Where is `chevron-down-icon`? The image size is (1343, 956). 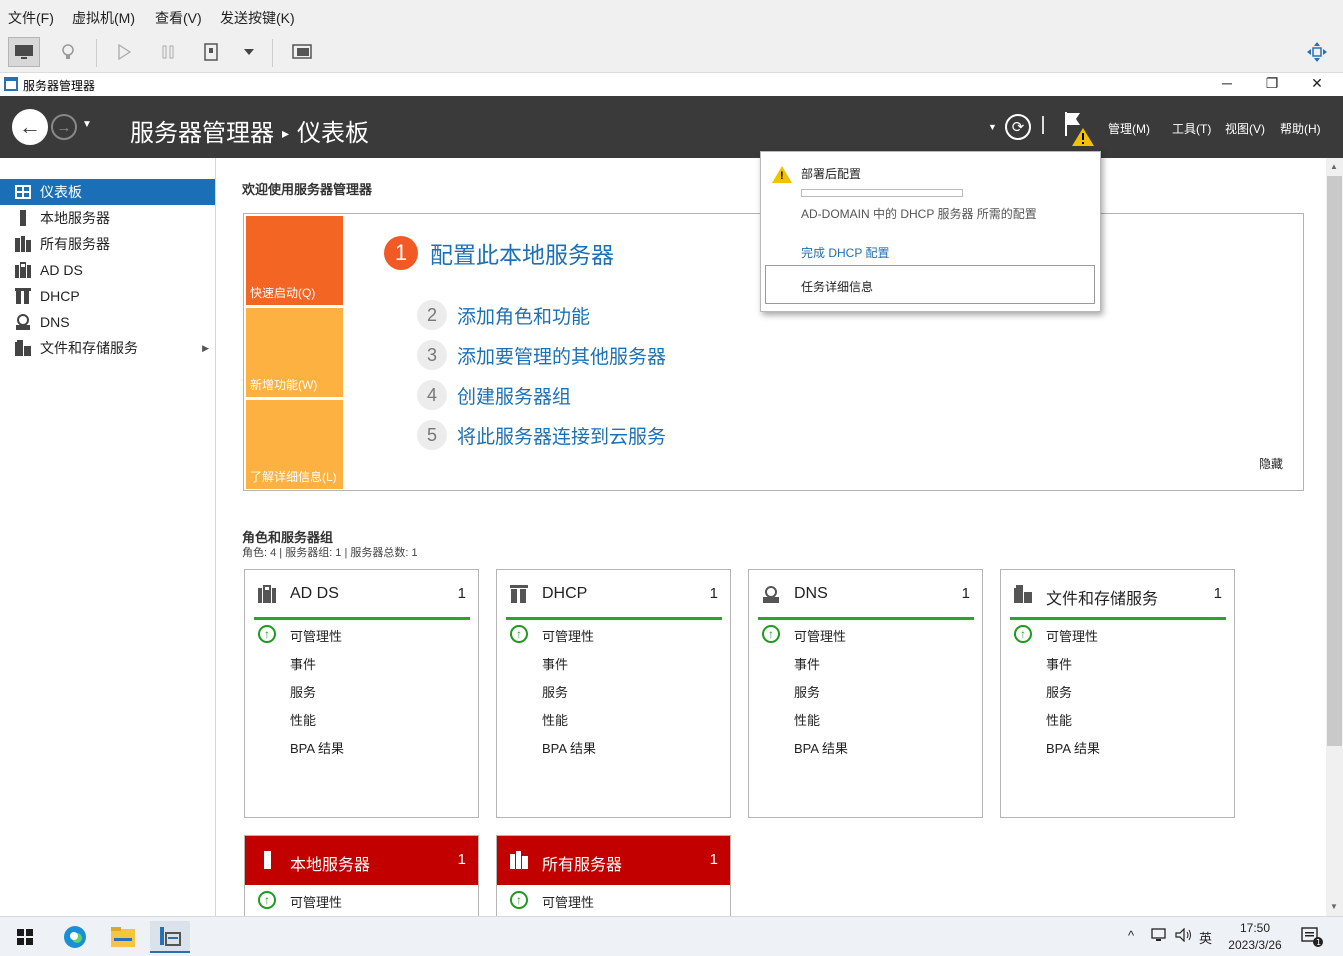 chevron-down-icon is located at coordinates (249, 52).